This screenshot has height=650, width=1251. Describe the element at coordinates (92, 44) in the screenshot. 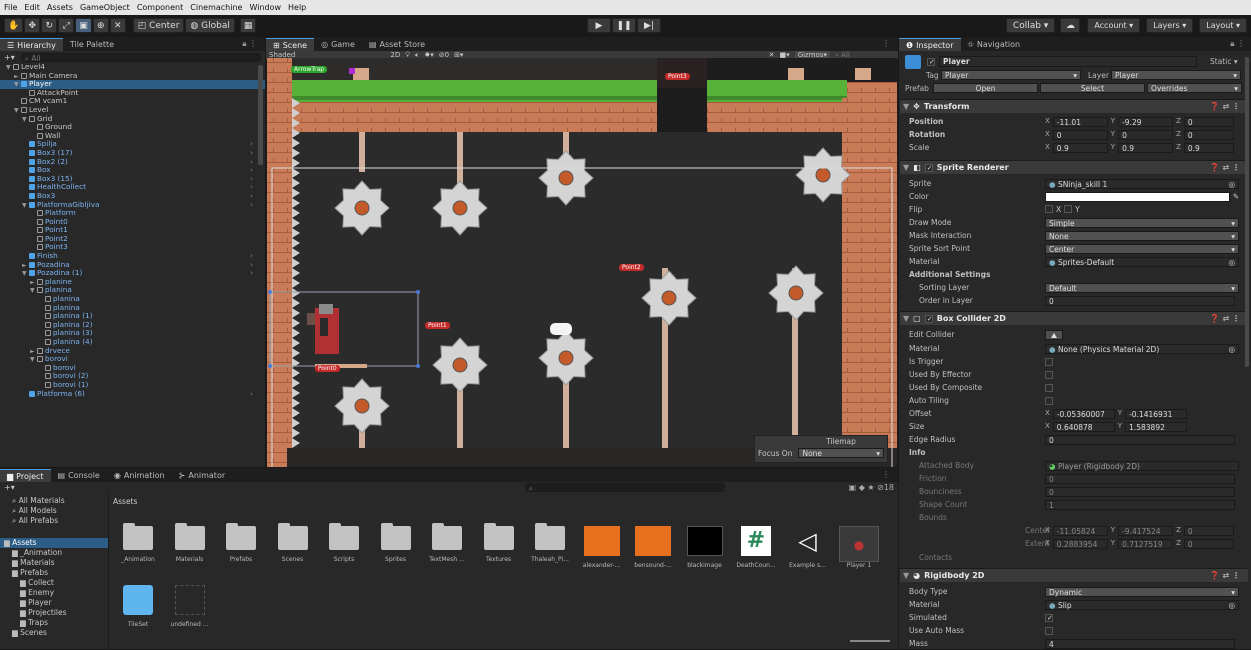

I see `tab-tile-palette: Tile Palette` at that location.